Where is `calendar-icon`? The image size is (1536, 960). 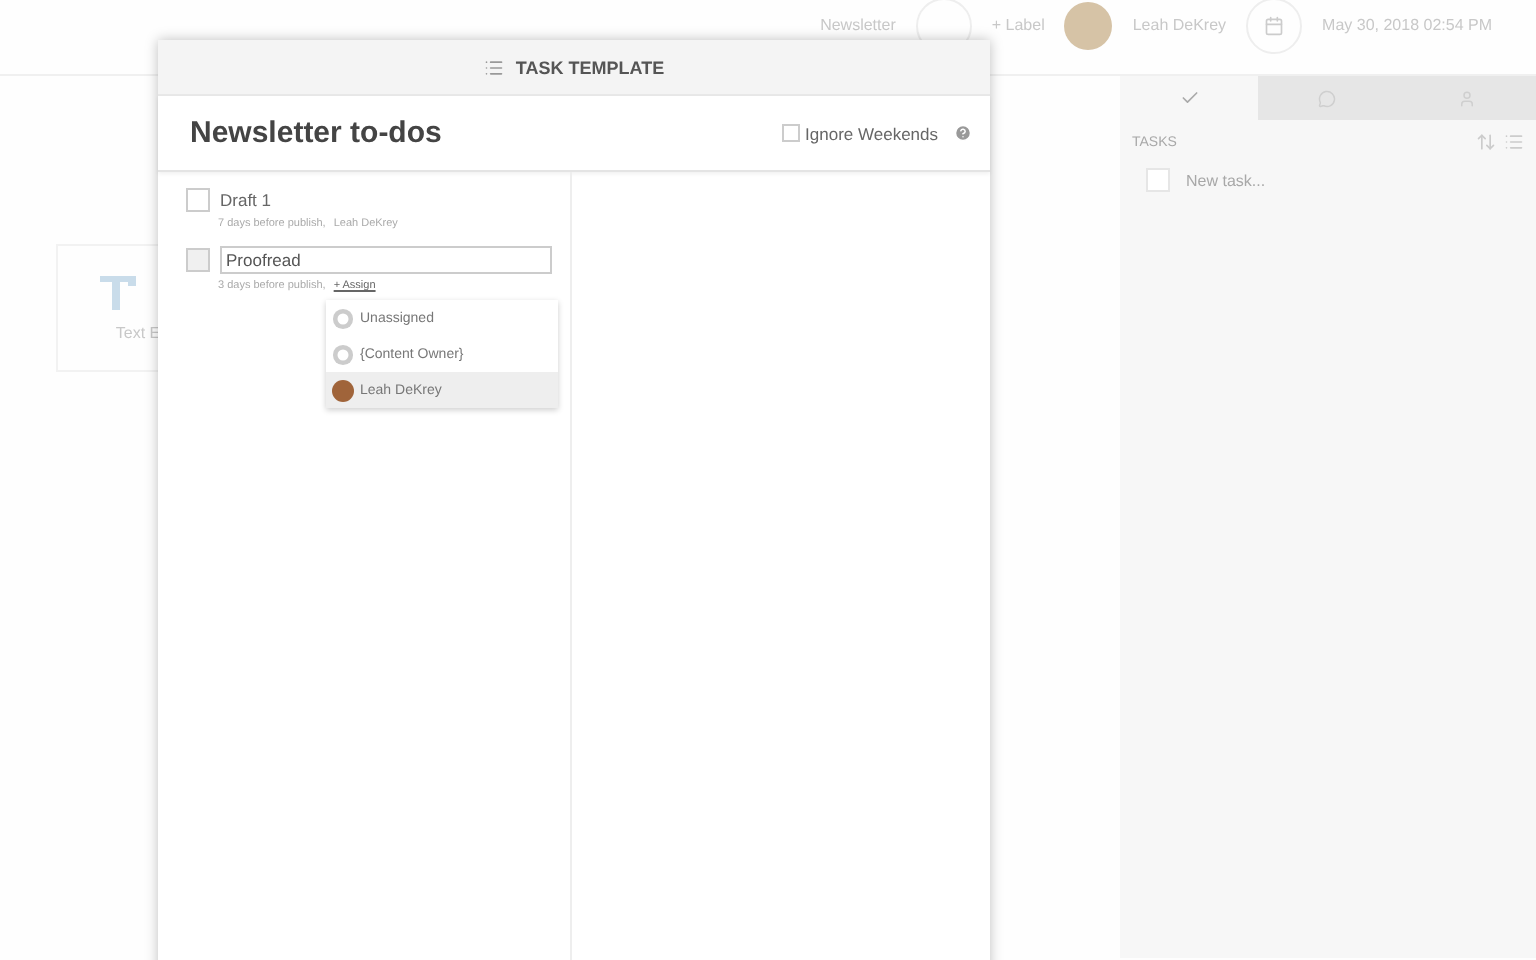 calendar-icon is located at coordinates (1274, 25).